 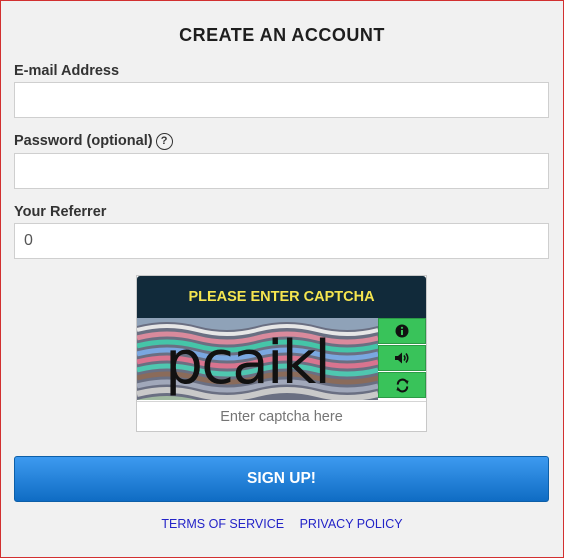 I want to click on form-title: CREATE AN ACCOUNT, so click(x=282, y=35).